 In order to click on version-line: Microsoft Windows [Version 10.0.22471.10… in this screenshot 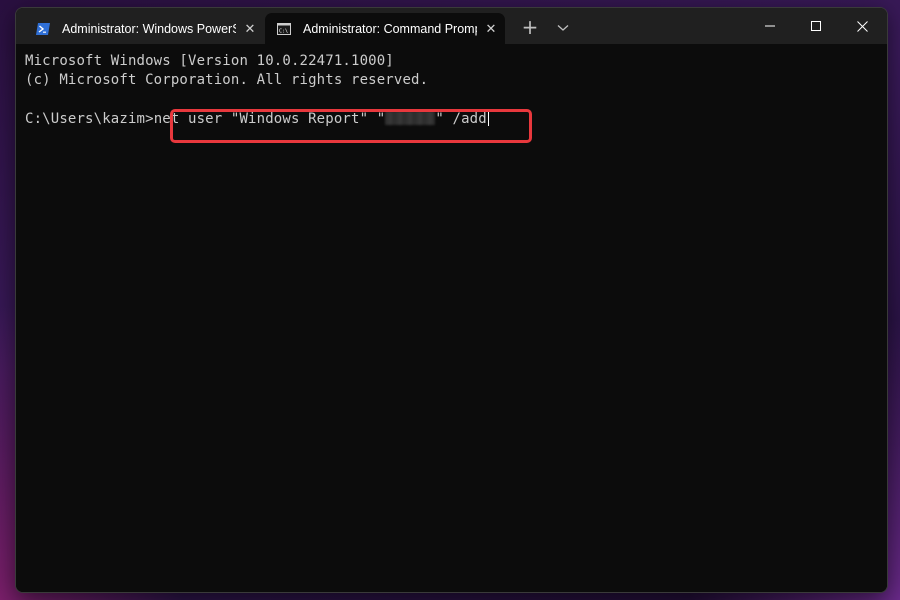, I will do `click(209, 61)`.